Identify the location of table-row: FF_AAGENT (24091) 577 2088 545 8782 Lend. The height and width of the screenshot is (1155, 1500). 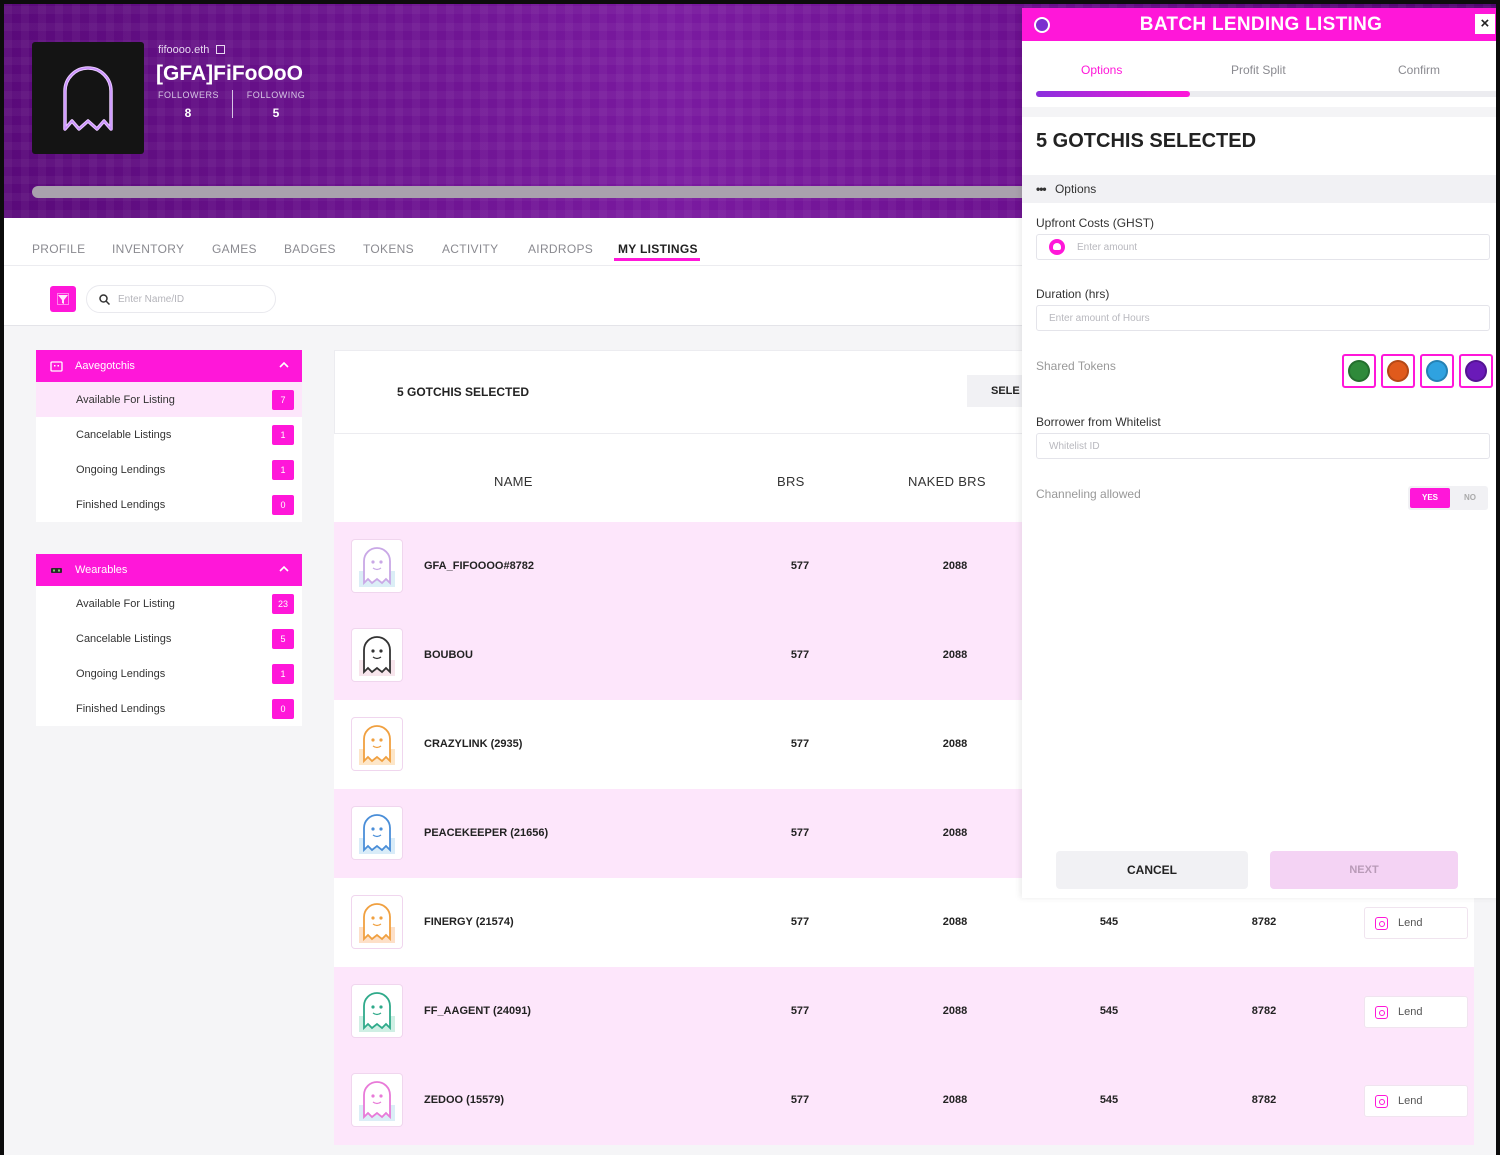
(904, 1011).